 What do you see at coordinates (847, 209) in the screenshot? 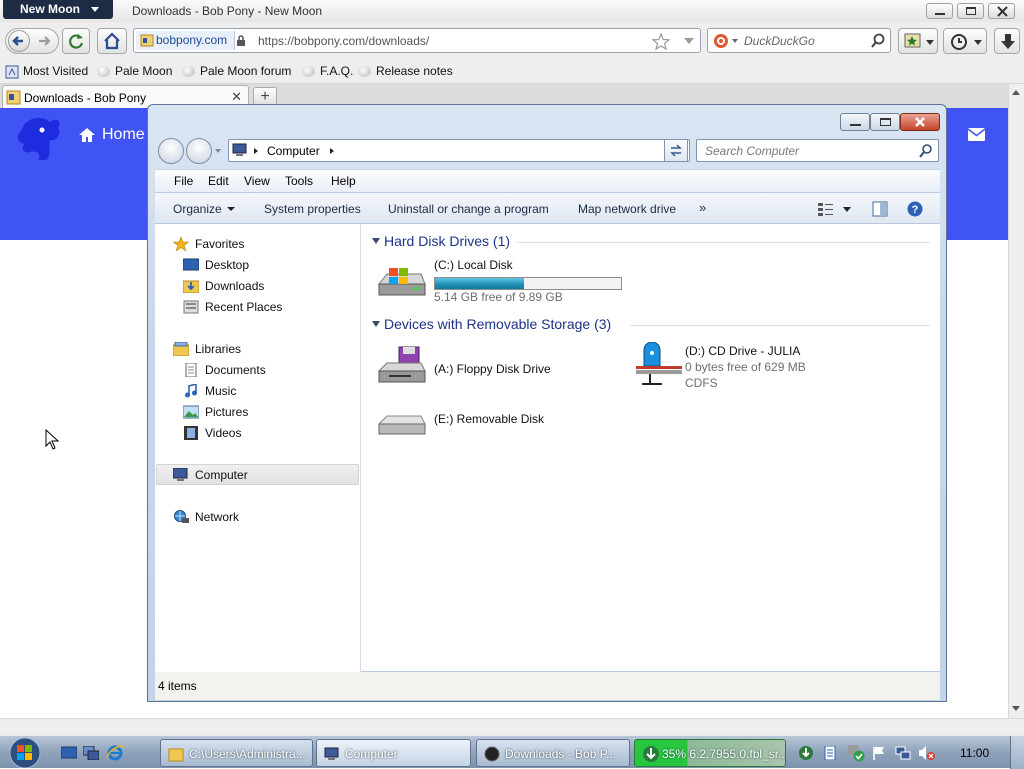
I see `view-chevron-icon` at bounding box center [847, 209].